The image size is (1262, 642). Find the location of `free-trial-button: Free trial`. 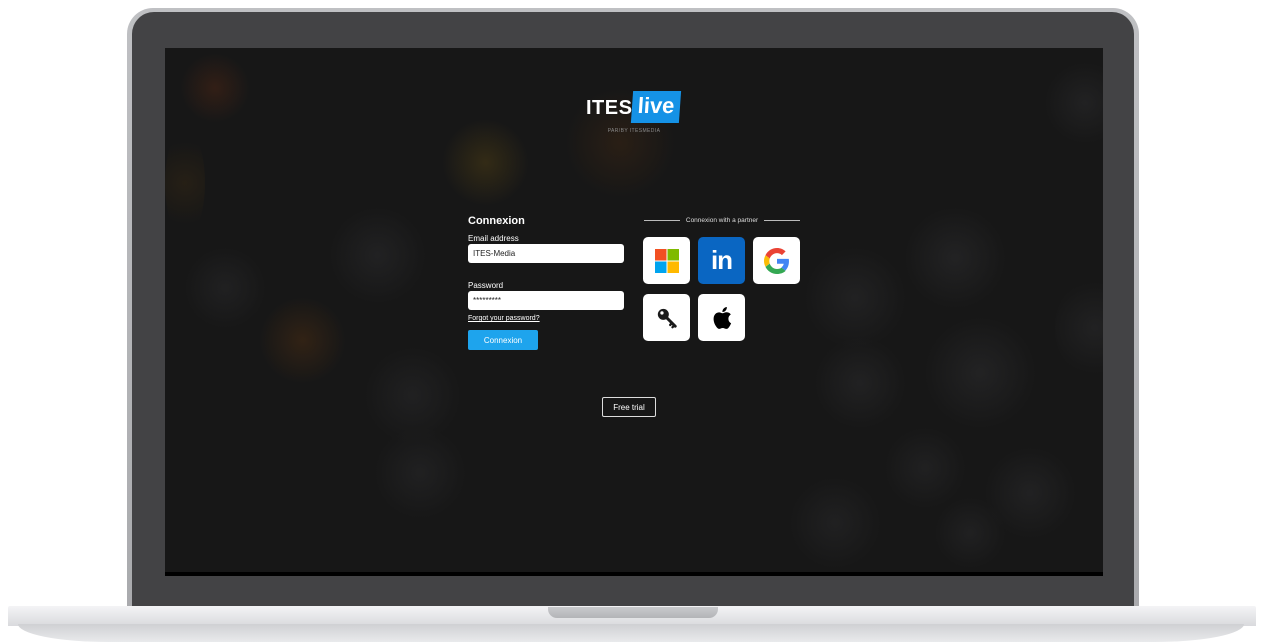

free-trial-button: Free trial is located at coordinates (629, 407).